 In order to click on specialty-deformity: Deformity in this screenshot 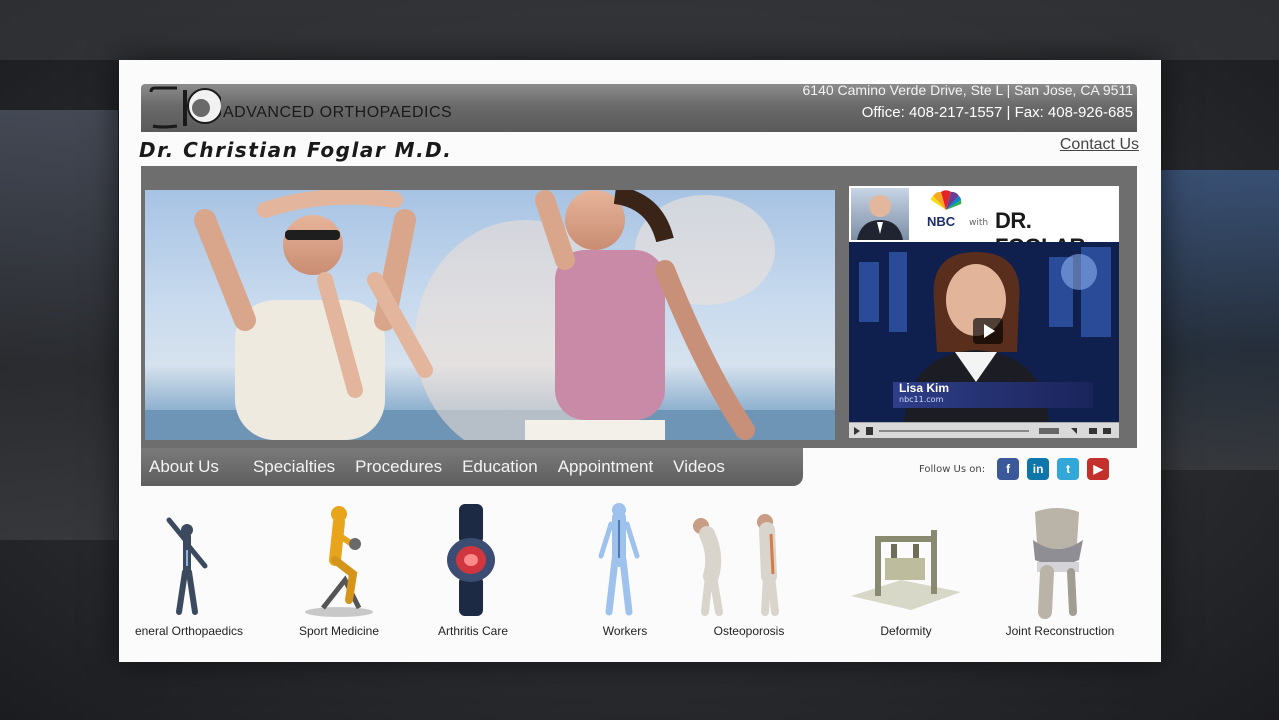, I will do `click(906, 569)`.